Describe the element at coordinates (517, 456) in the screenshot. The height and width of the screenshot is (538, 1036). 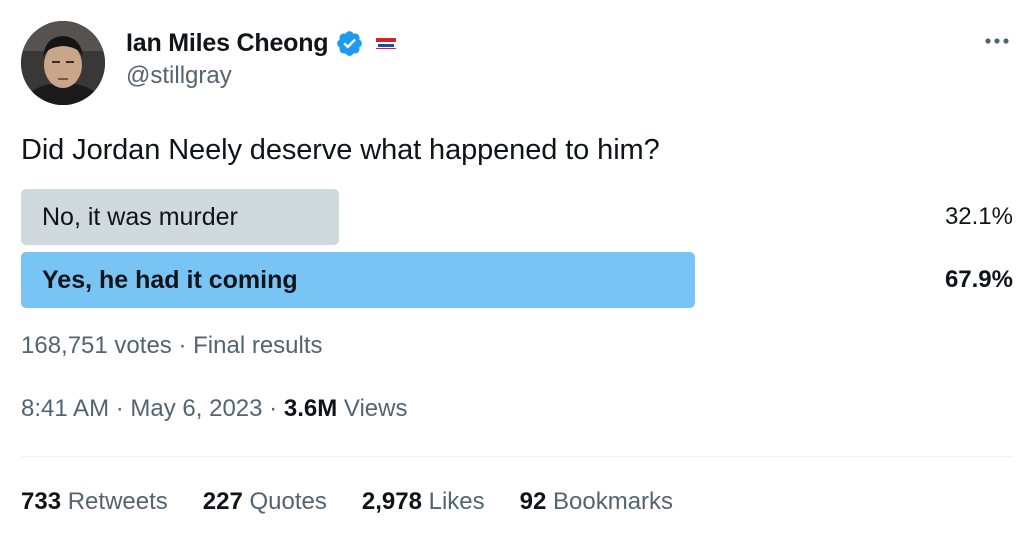
I see `divider` at that location.